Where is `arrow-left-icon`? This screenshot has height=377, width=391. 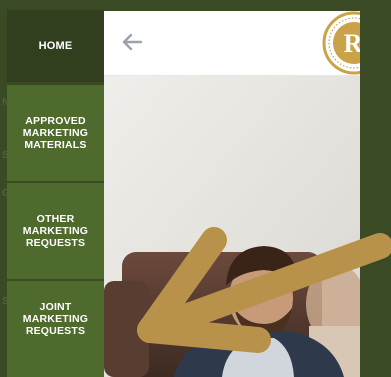
arrow-left-icon is located at coordinates (132, 42).